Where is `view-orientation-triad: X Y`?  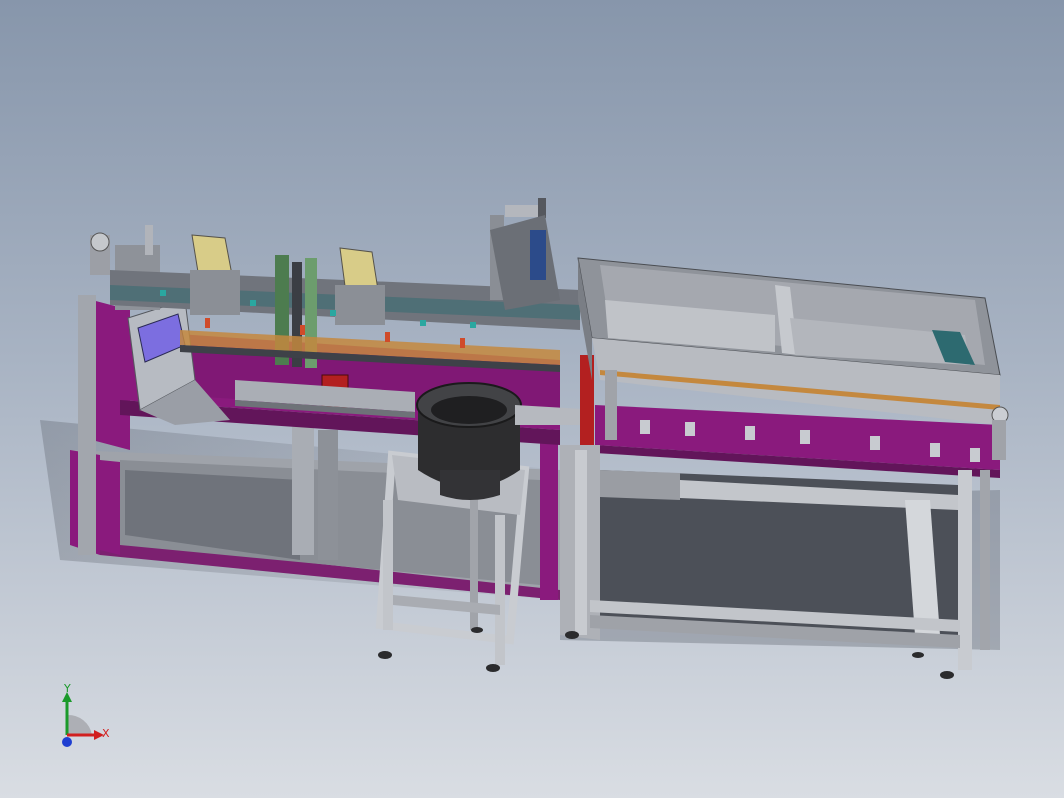 view-orientation-triad: X Y is located at coordinates (87, 720).